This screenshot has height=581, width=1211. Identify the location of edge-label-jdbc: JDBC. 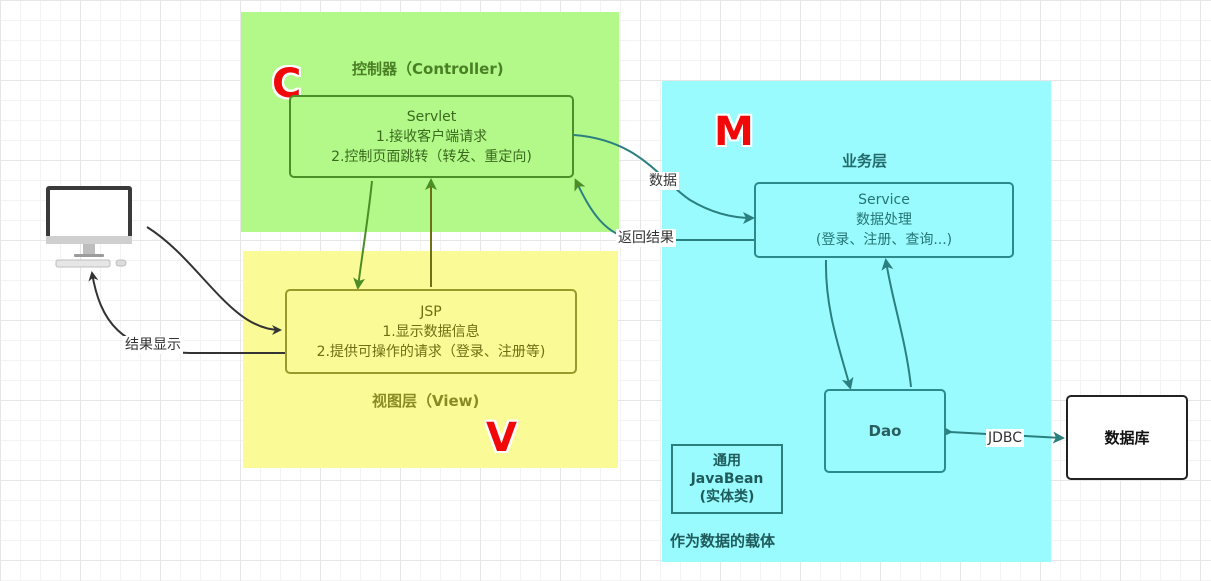
(1005, 438).